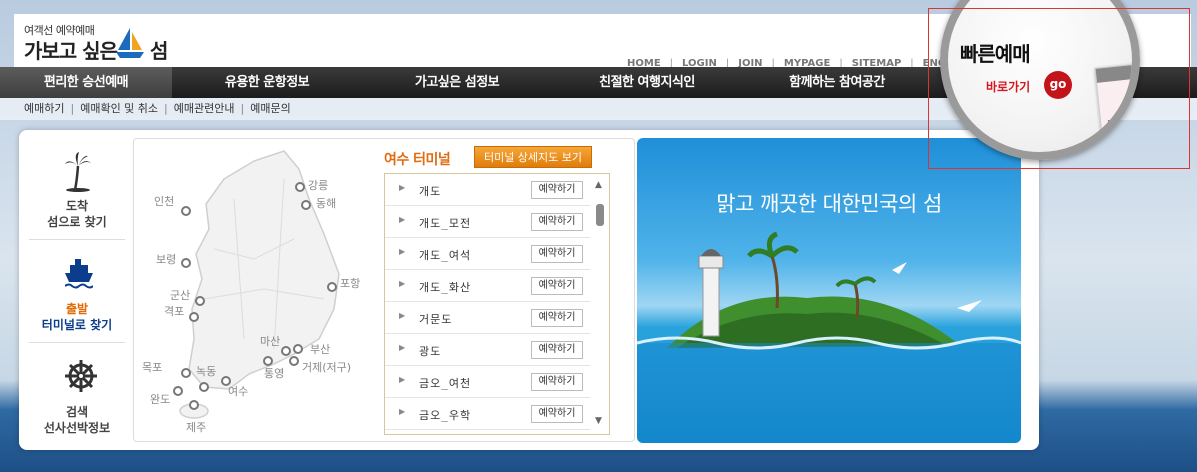  Describe the element at coordinates (174, 311) in the screenshot. I see `map-label-gyeokpo: 격포` at that location.